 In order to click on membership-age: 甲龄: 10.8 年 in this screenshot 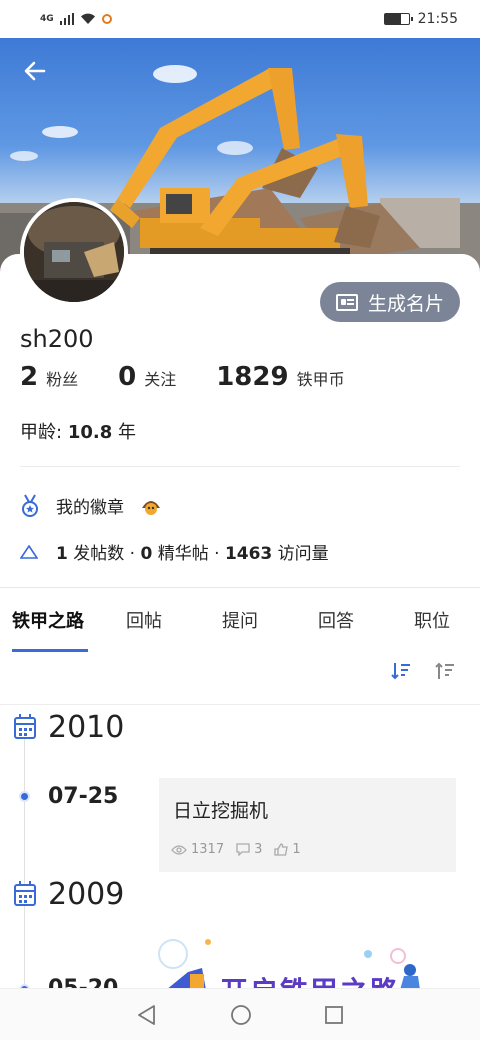, I will do `click(78, 431)`.